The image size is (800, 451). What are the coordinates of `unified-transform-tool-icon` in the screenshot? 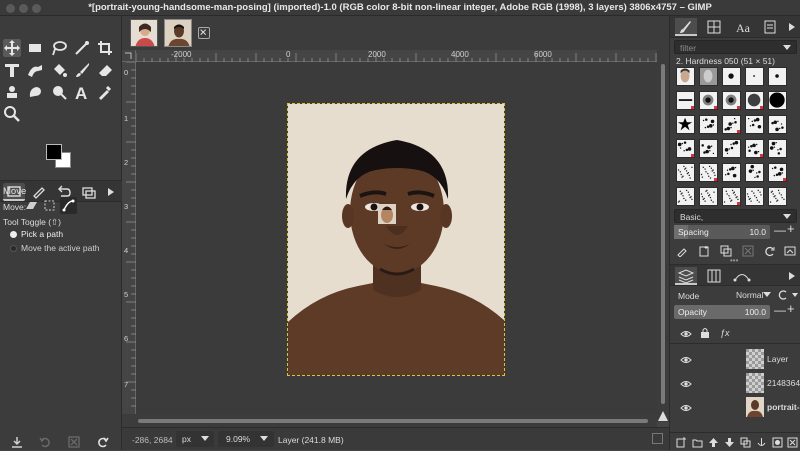 It's located at (12, 70).